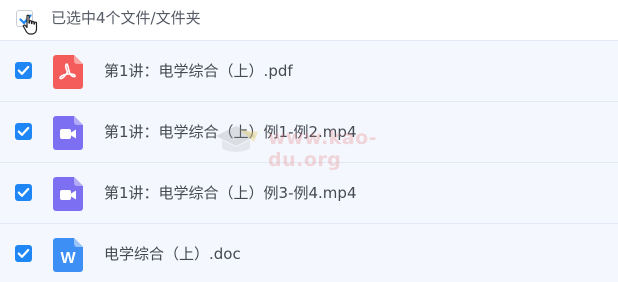  Describe the element at coordinates (309, 20) in the screenshot. I see `selection-header: 已选中4个文件/文件夹` at that location.